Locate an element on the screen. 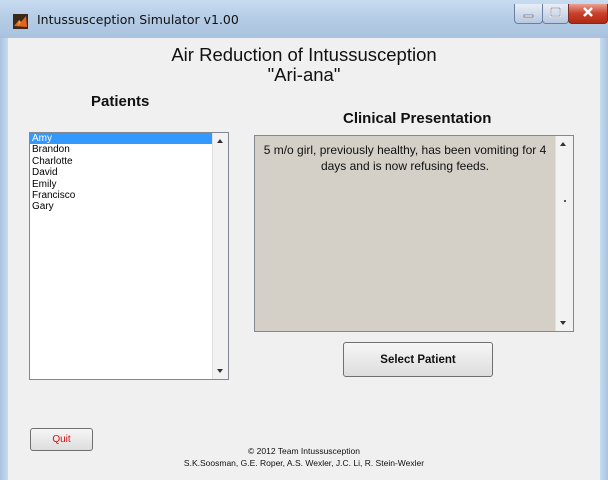 This screenshot has height=480, width=608. app-subtitle: "Ari-ana" is located at coordinates (304, 74).